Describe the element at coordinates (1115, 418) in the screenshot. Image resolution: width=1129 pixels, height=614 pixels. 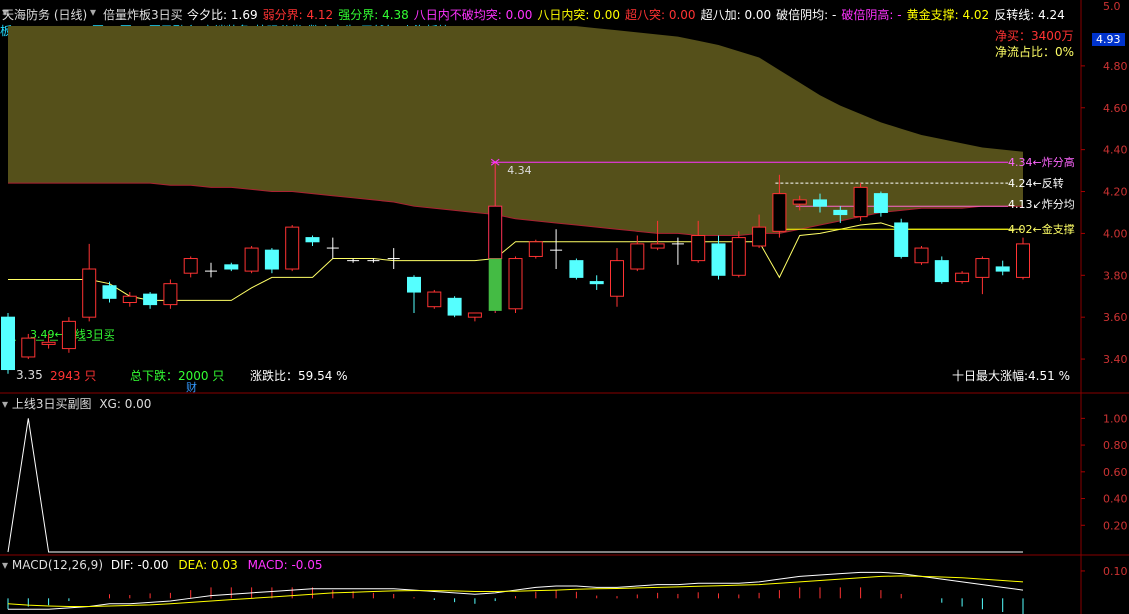
I see `y-tick-label: 1.00` at that location.